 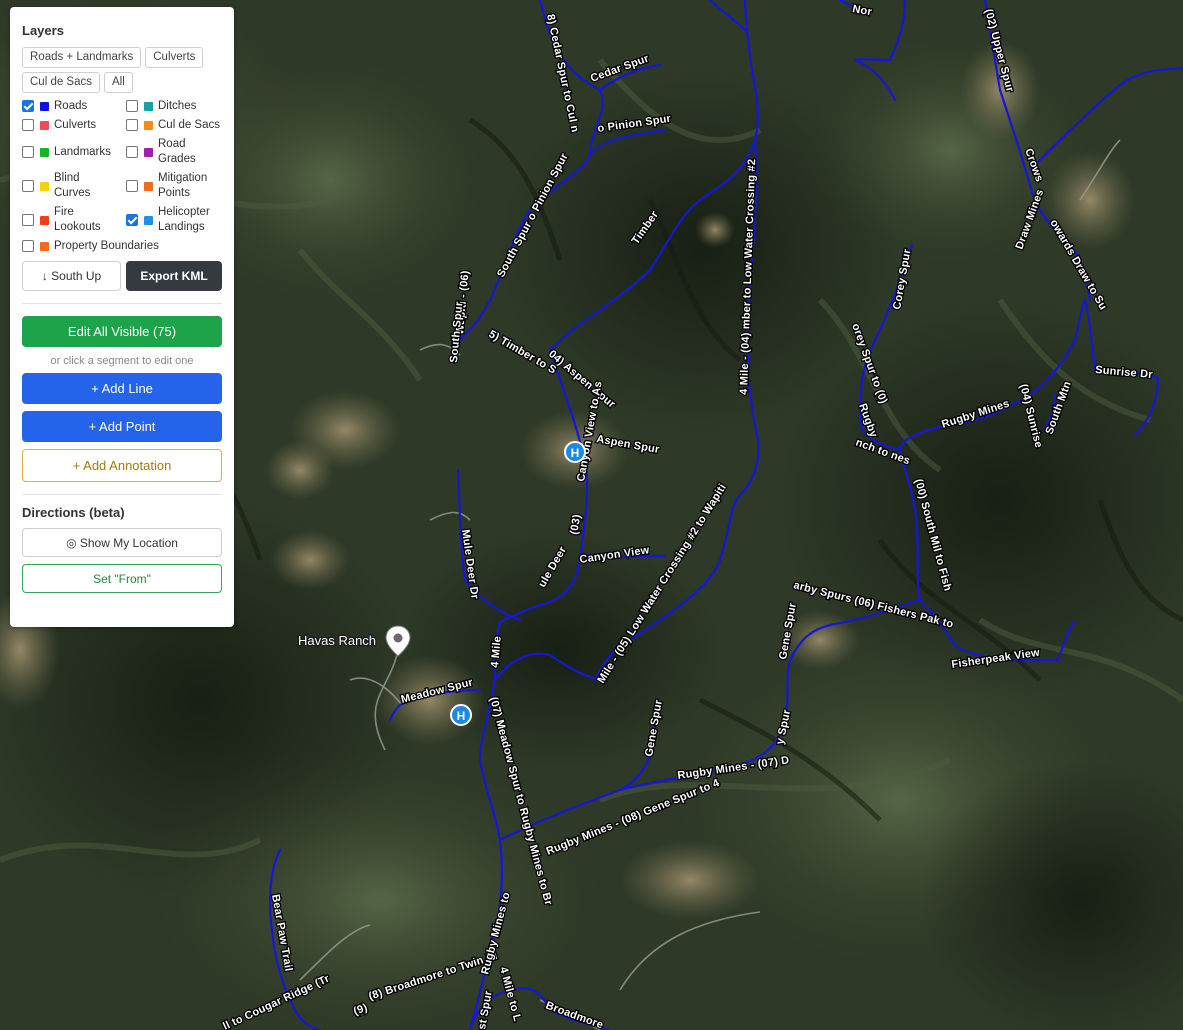 I want to click on layer-fire-lookouts: Fire Lookouts, so click(x=74, y=220).